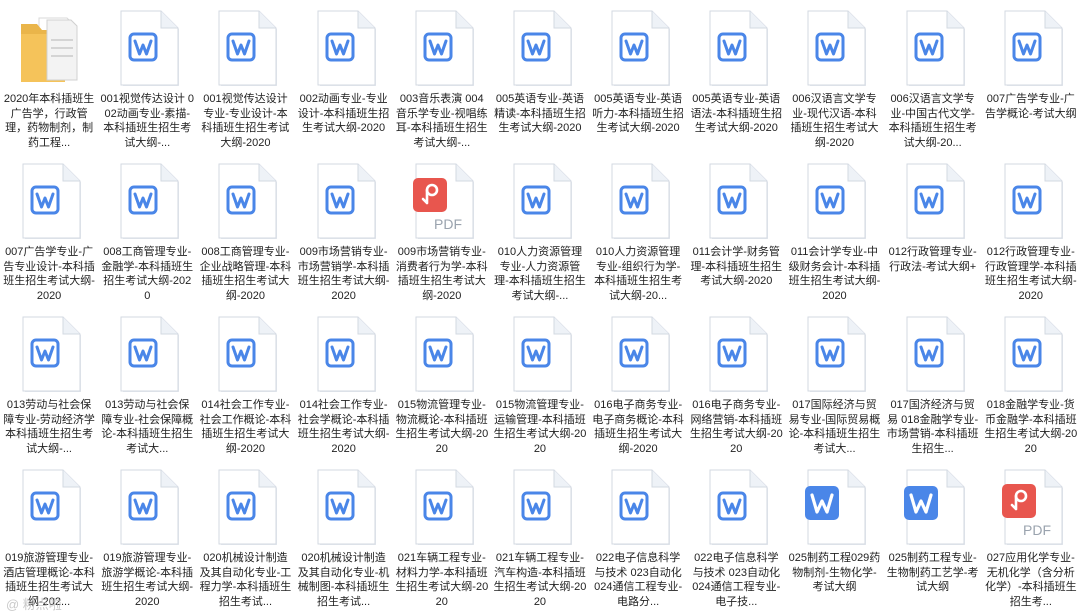  I want to click on file-item: 007广告学专业-广告学概论-考试大纲, so click(1031, 76).